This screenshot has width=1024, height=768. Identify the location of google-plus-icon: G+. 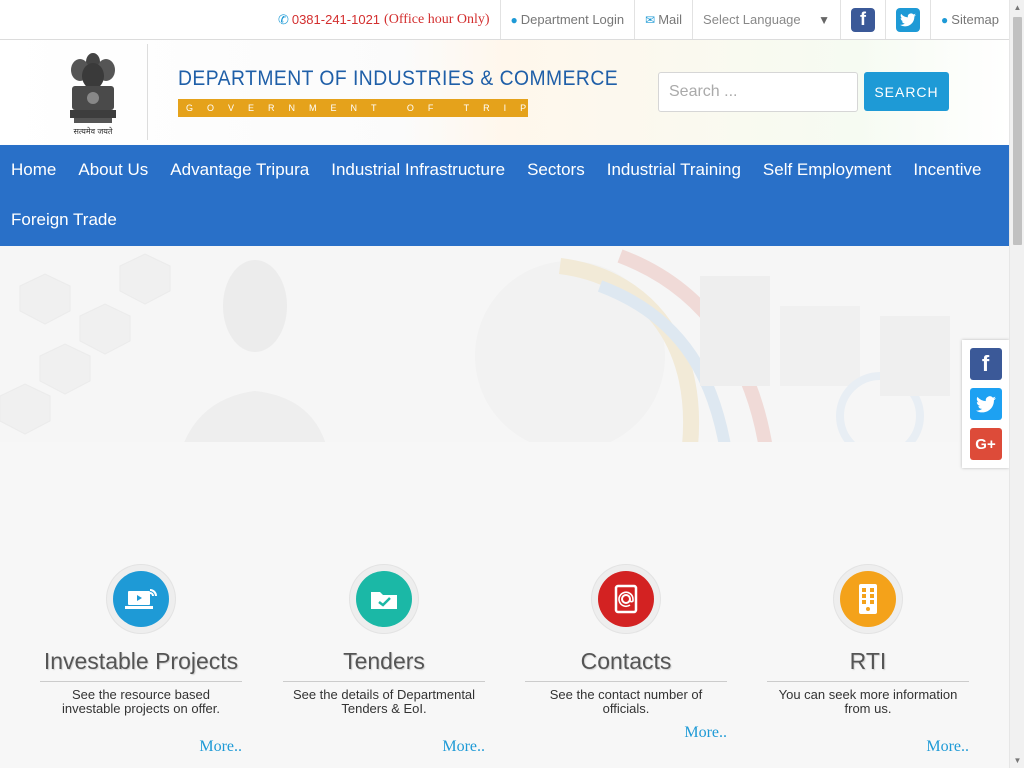
(985, 444).